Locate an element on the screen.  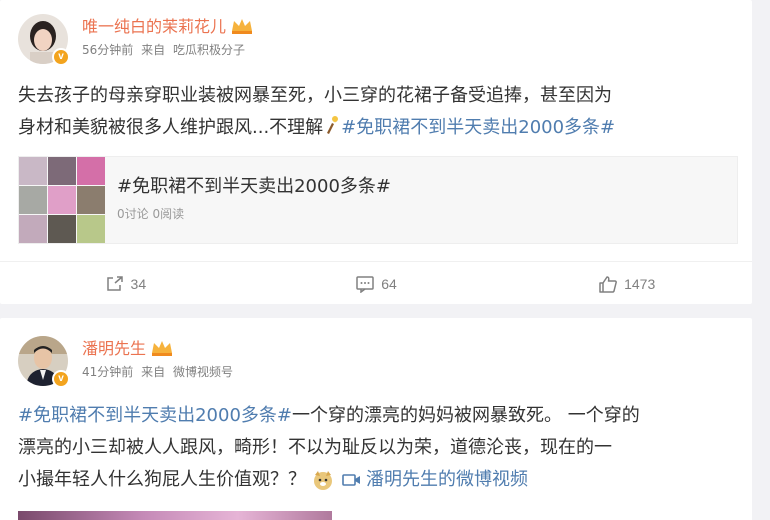
post-text-fragment: 一个穿的漂亮的妈妈被网暴致死。 一个穿的 is located at coordinates (465, 415).